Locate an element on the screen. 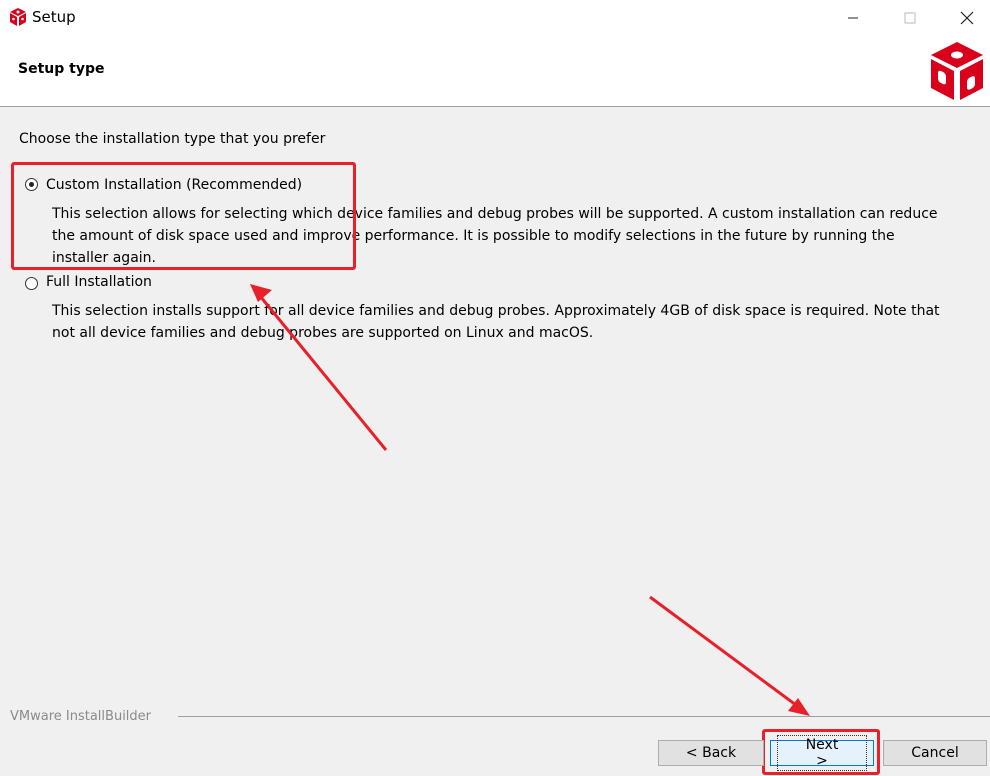  close-button is located at coordinates (967, 18).